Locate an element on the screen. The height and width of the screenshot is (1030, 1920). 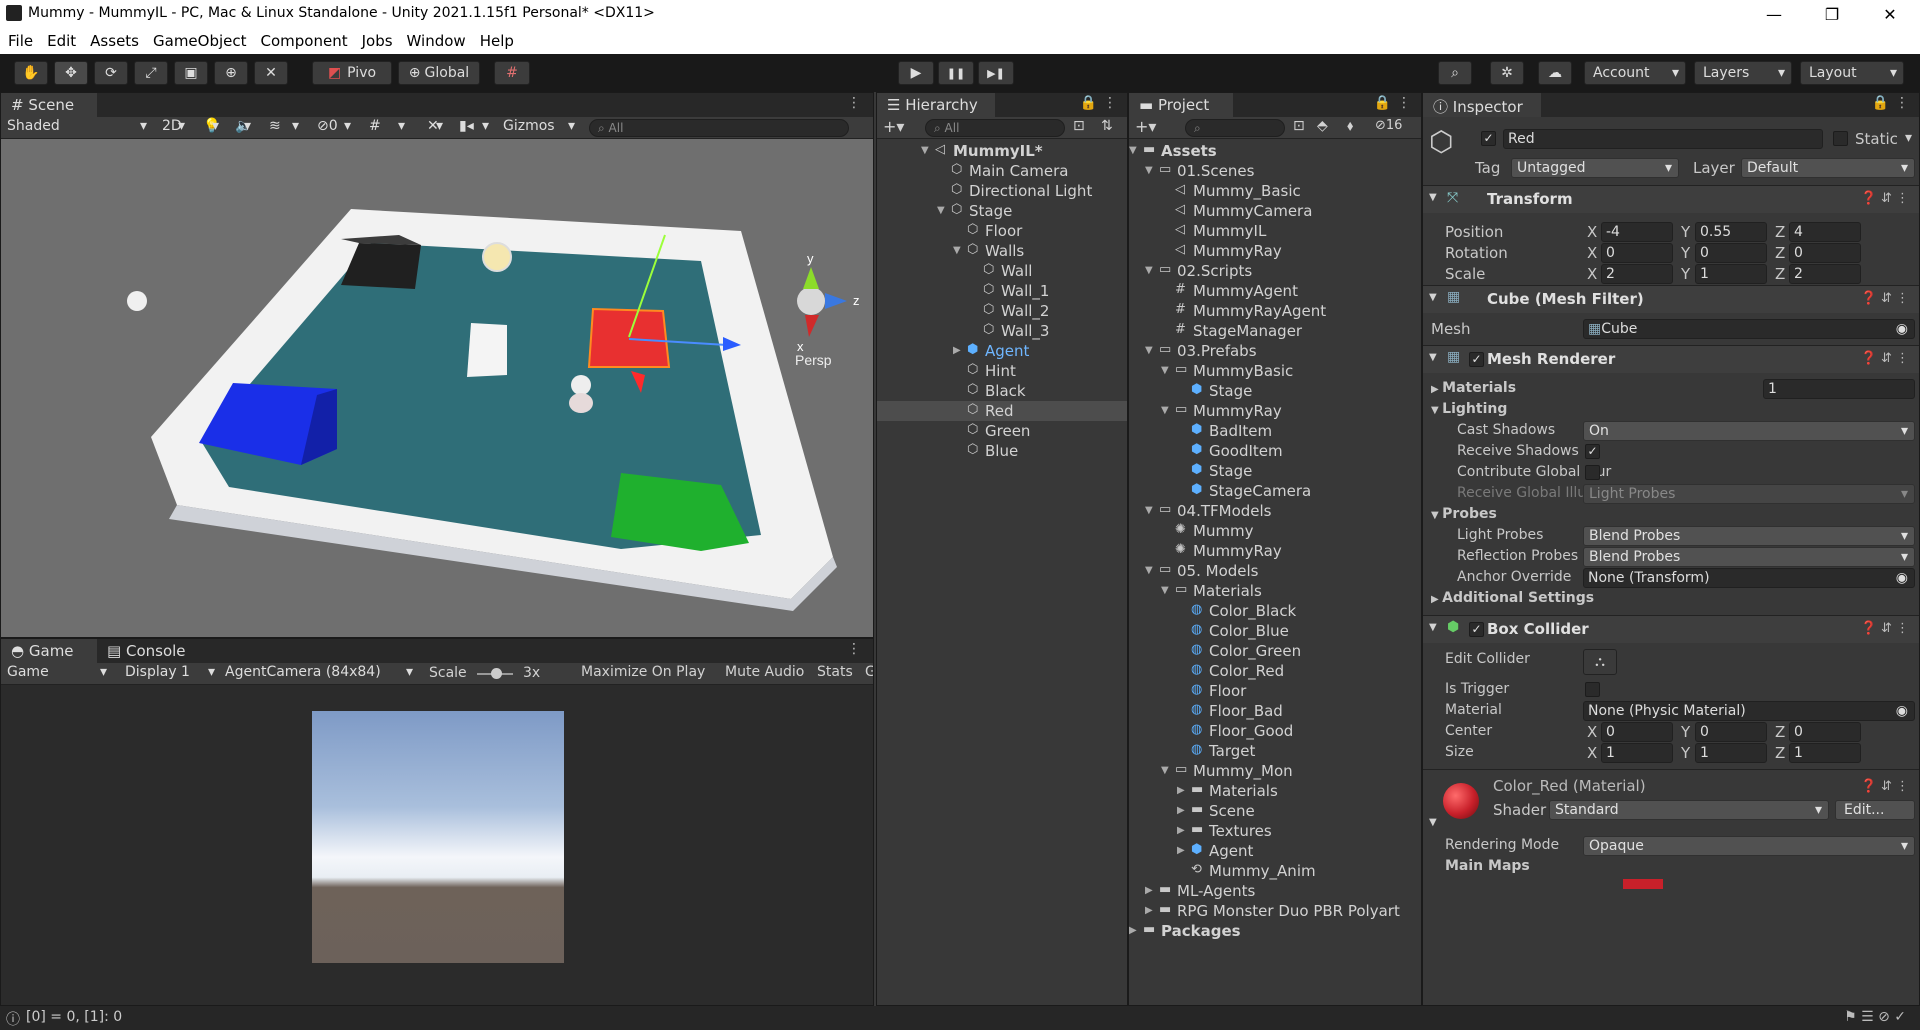
project-item: ◍ Floor is located at coordinates (1275, 691).